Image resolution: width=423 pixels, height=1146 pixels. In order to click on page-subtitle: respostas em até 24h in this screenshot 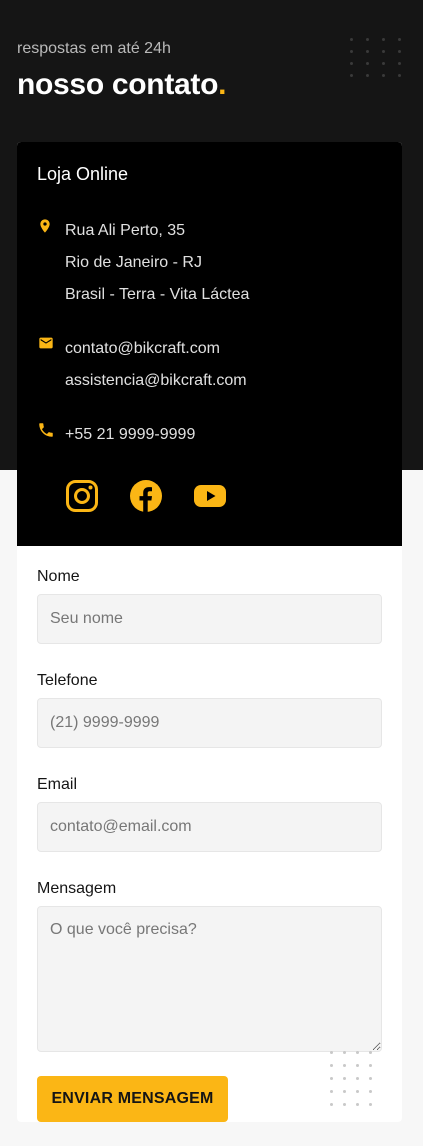, I will do `click(94, 48)`.